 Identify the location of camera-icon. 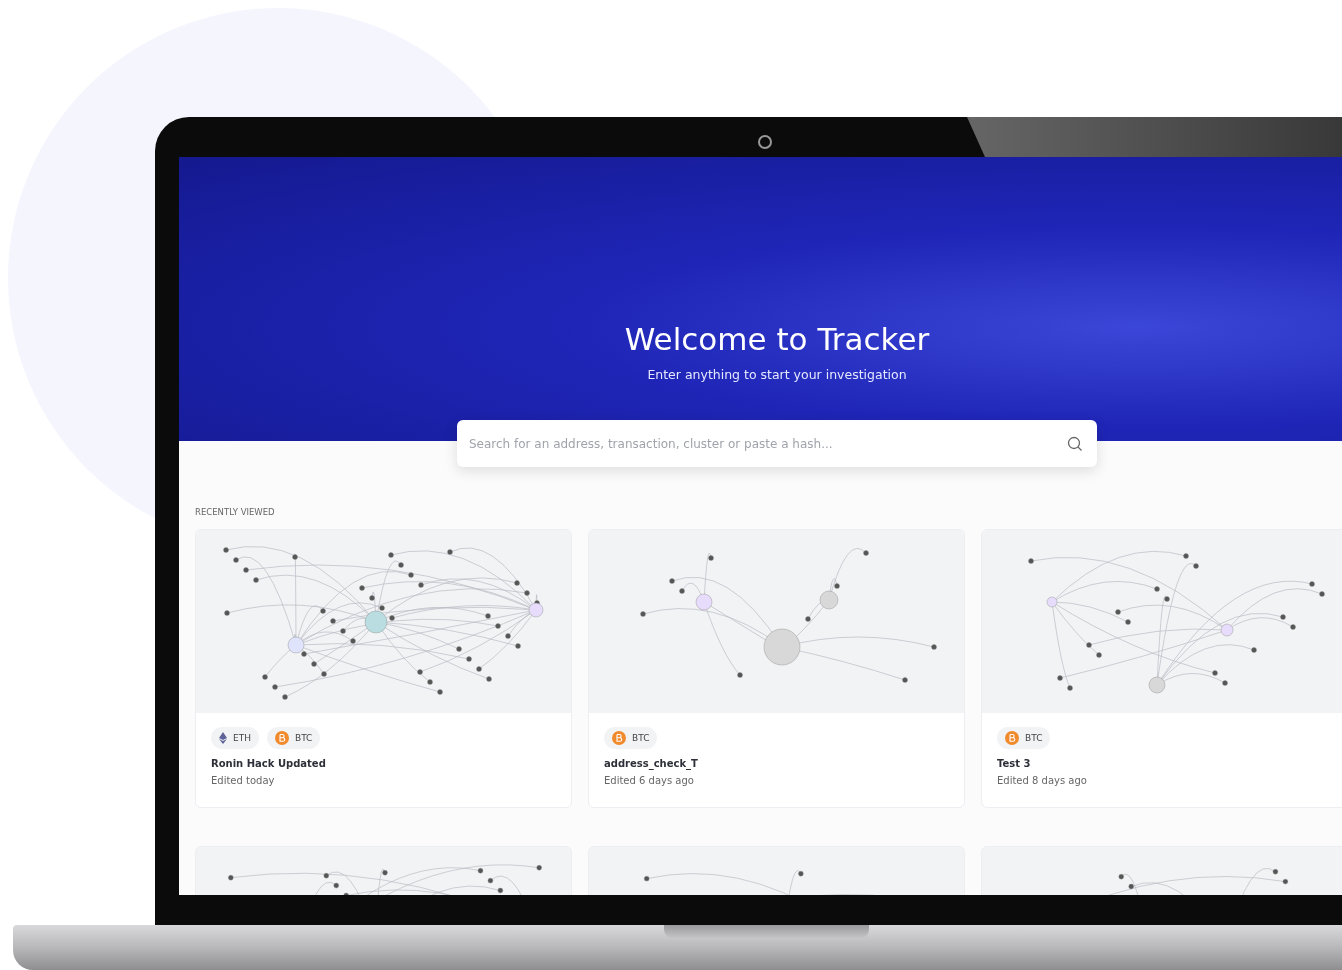
(765, 142).